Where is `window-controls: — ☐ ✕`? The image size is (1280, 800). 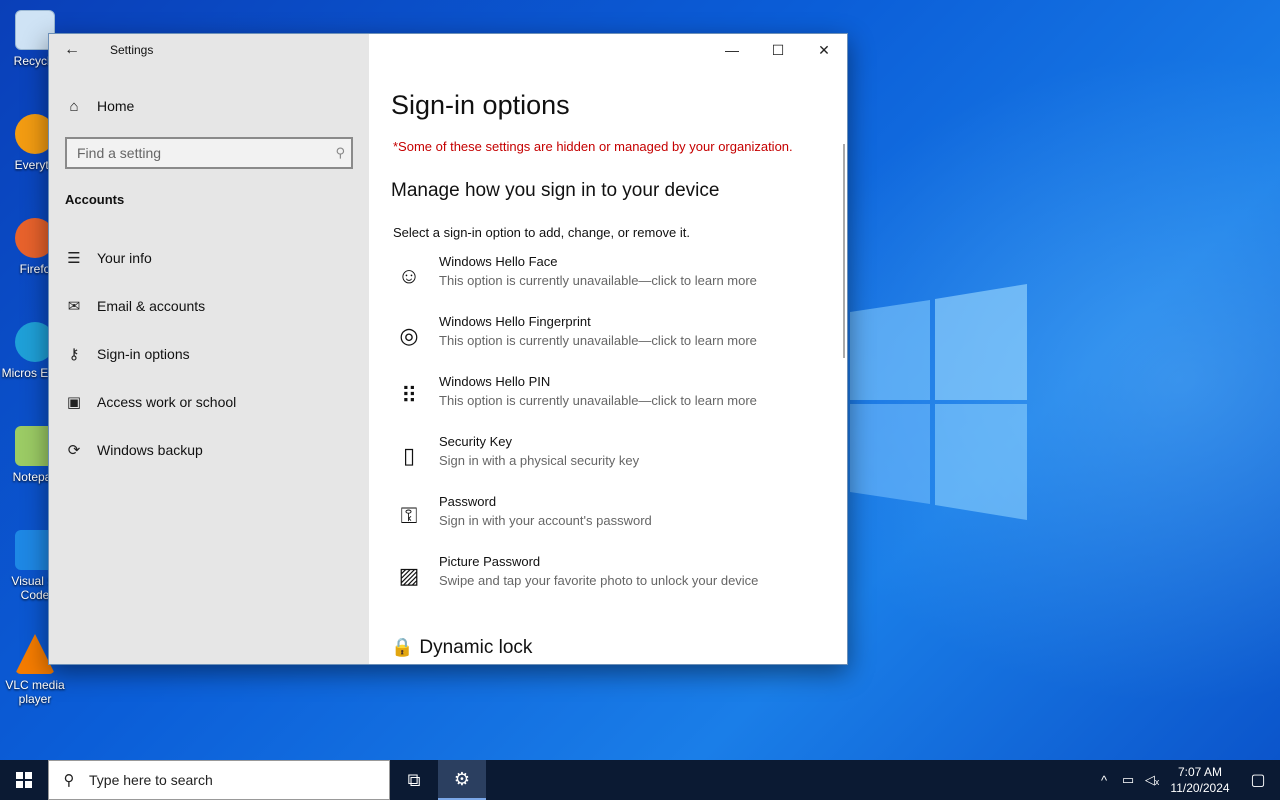 window-controls: — ☐ ✕ is located at coordinates (778, 50).